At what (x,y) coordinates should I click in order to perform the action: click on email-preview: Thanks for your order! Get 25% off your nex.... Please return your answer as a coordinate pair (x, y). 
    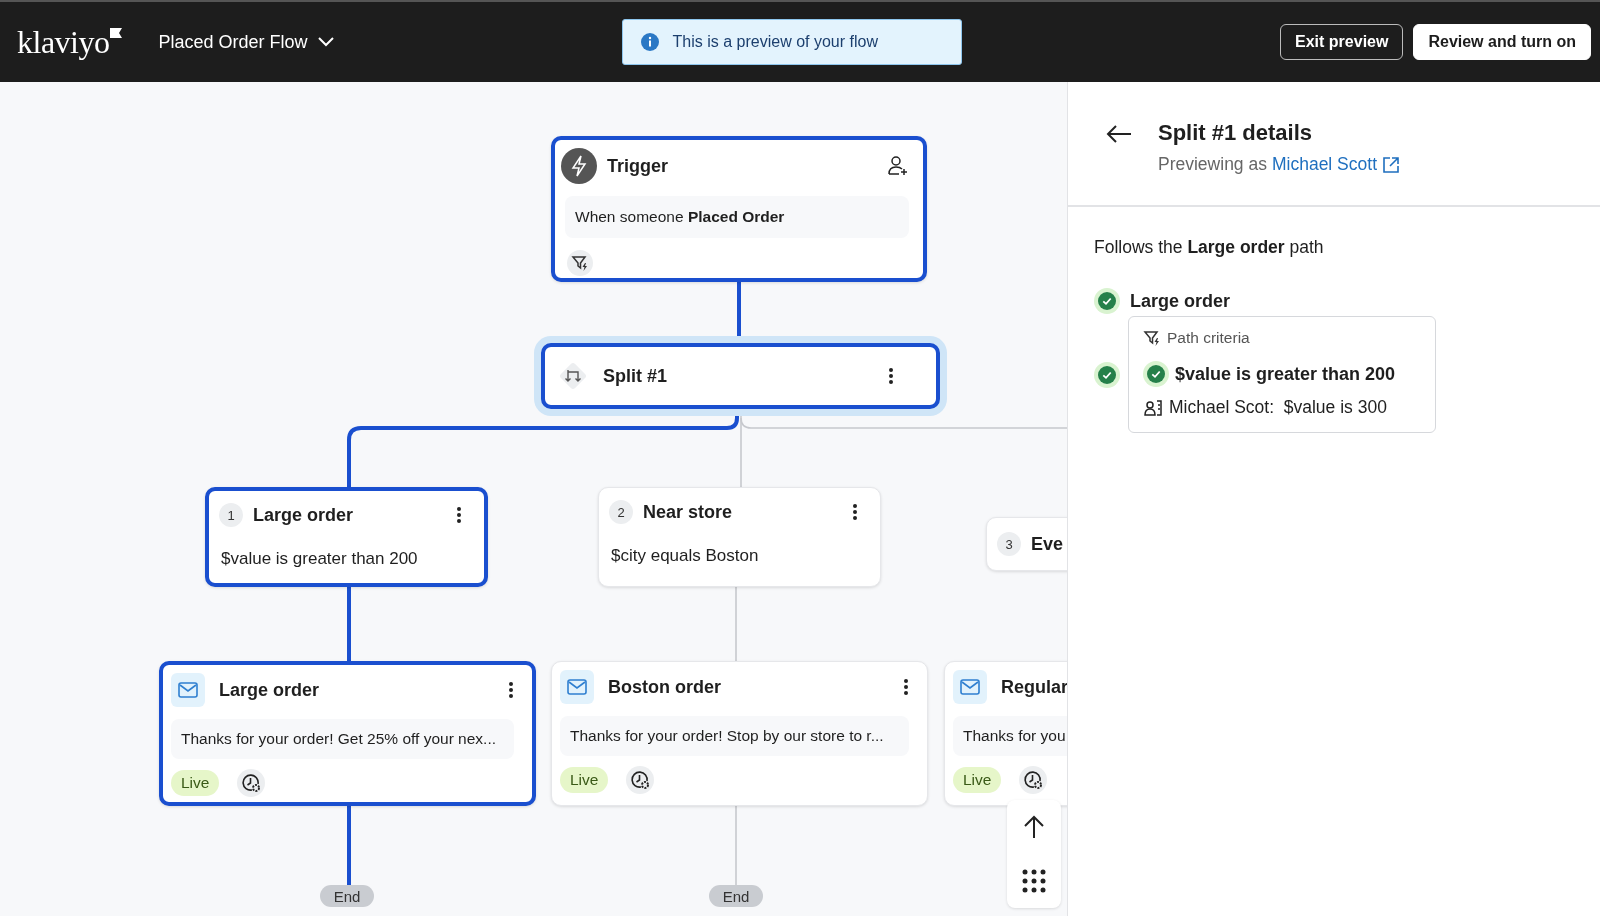
    Looking at the image, I should click on (342, 739).